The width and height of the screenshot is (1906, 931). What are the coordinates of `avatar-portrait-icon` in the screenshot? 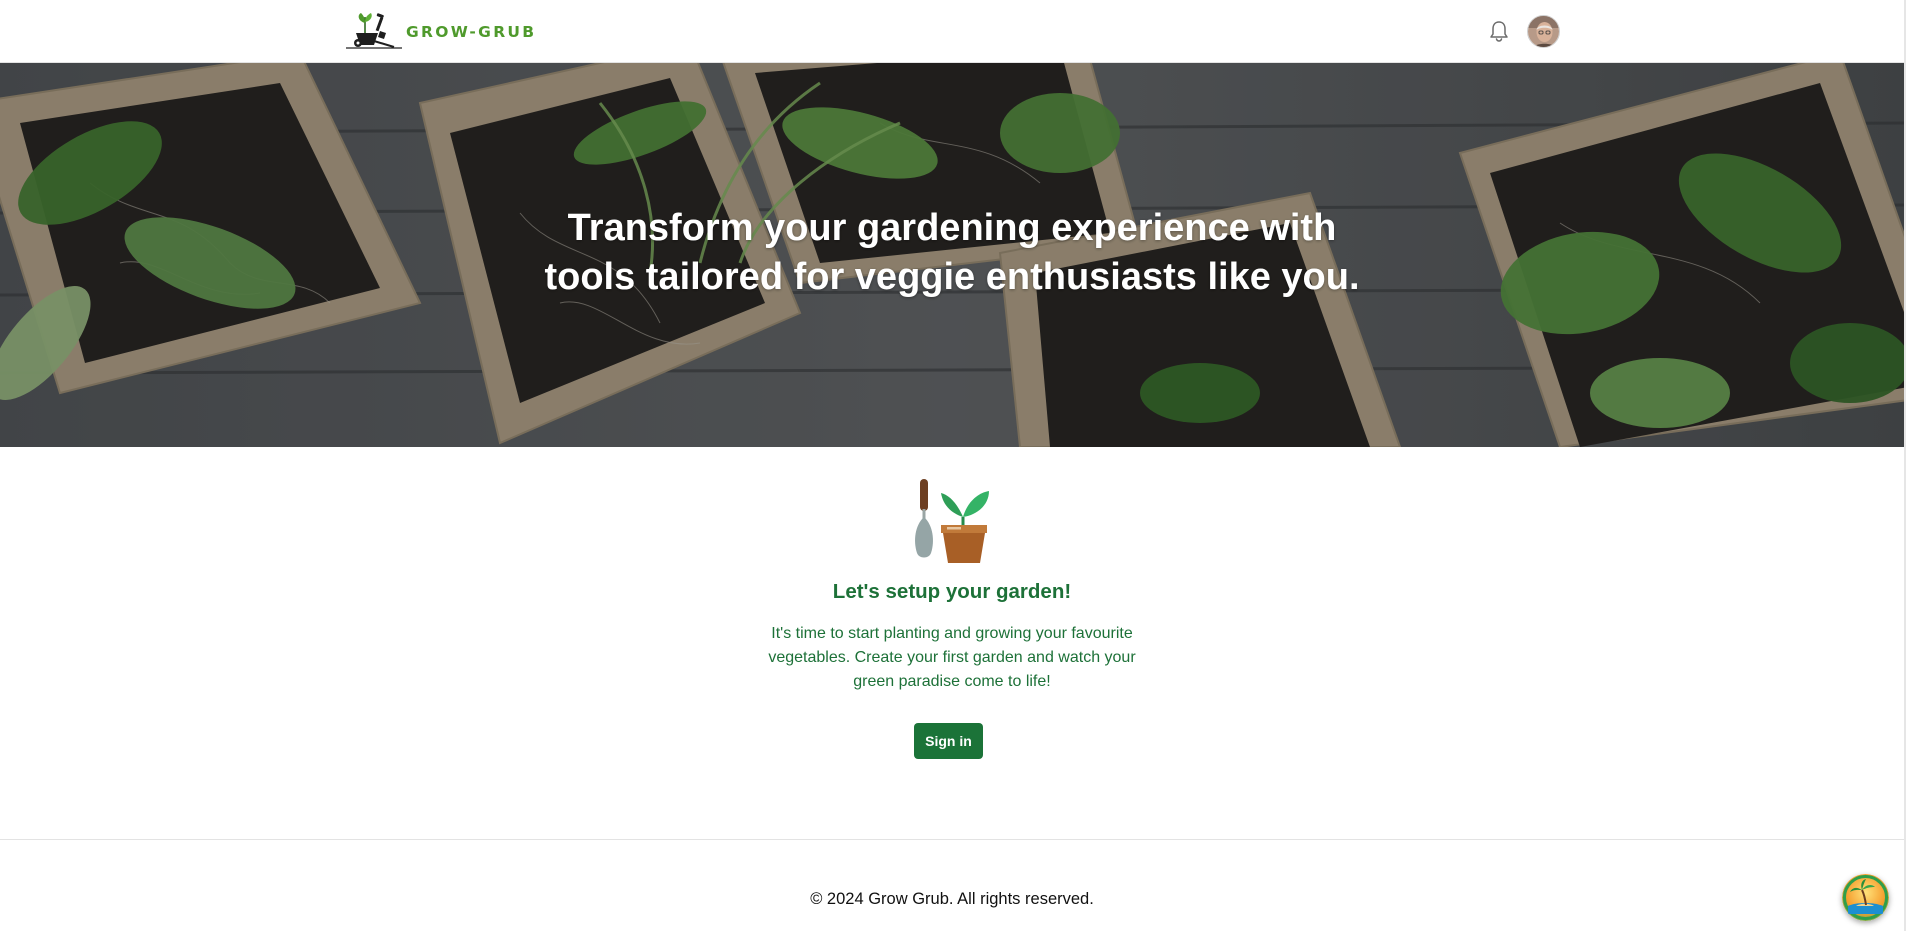 It's located at (1543, 31).